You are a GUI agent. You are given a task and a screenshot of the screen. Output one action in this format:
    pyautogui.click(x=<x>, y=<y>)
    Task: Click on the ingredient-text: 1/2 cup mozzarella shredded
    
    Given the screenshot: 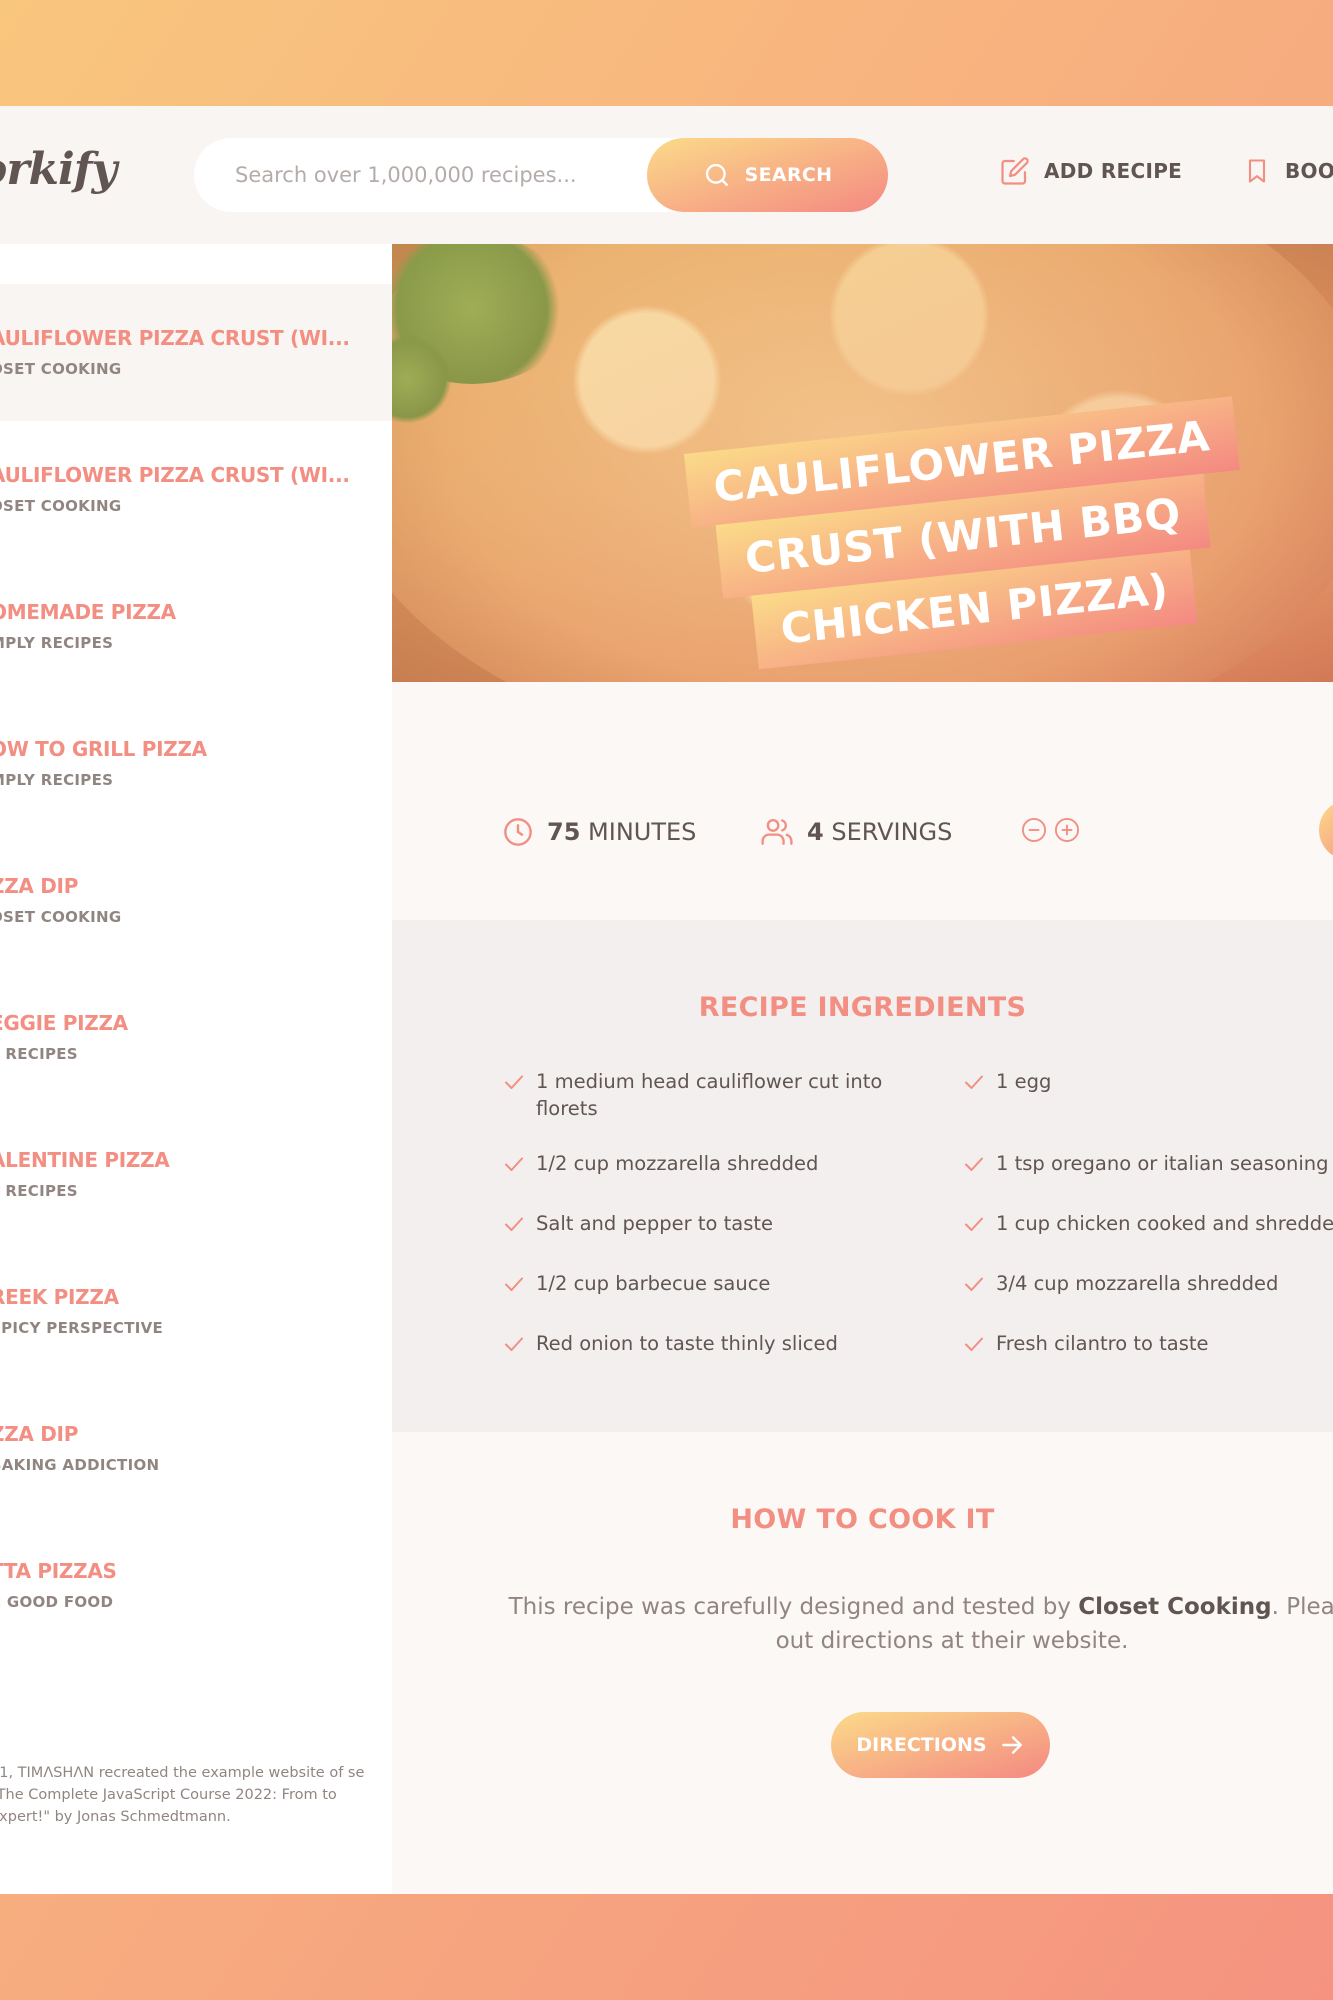 What is the action you would take?
    pyautogui.click(x=677, y=1163)
    